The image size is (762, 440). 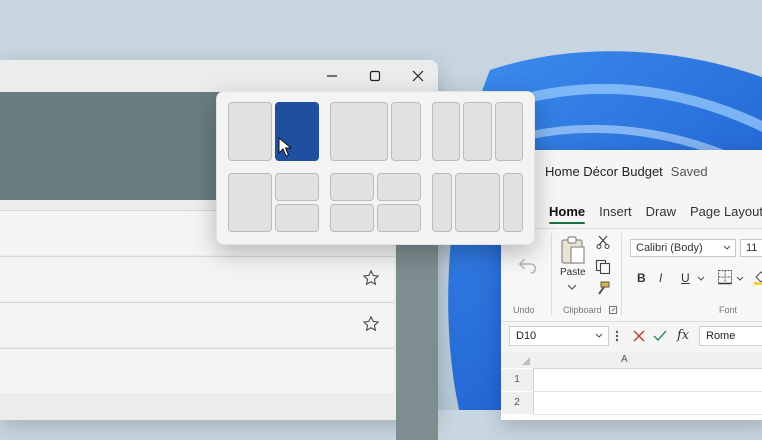 What do you see at coordinates (683, 335) in the screenshot?
I see `insert-function-button: fx` at bounding box center [683, 335].